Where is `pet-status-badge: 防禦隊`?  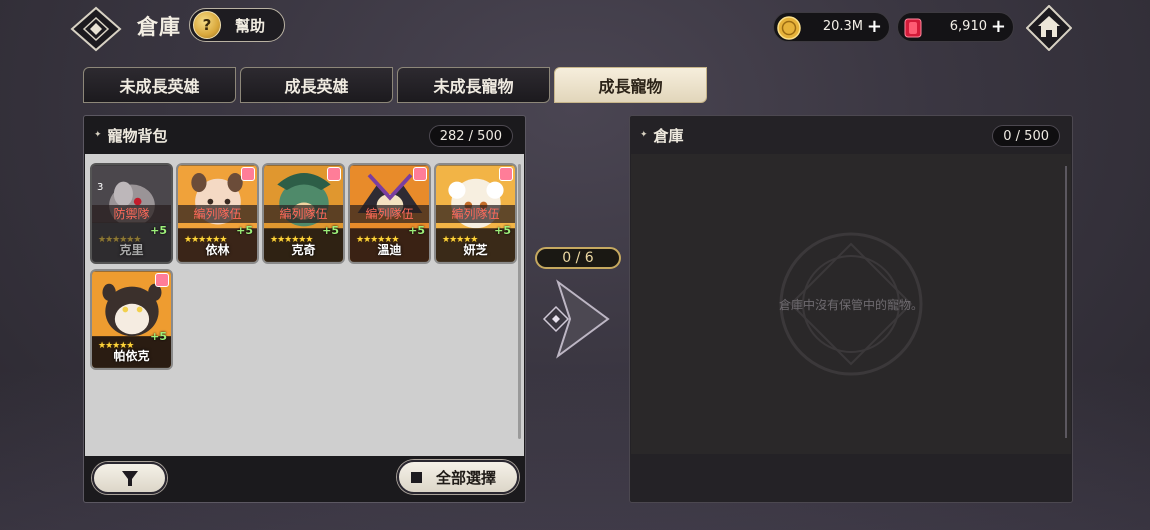 pet-status-badge: 防禦隊 is located at coordinates (131, 214).